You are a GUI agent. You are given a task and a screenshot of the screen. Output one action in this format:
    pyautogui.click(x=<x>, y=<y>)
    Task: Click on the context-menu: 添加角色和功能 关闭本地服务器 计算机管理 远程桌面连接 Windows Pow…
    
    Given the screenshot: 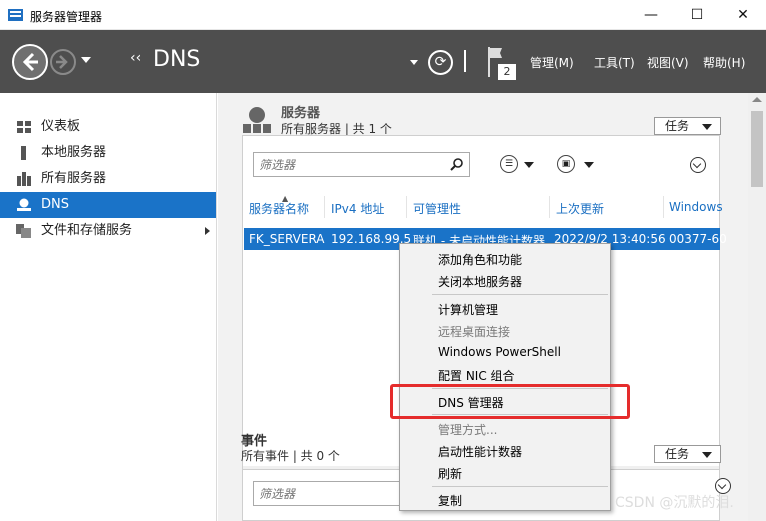 What is the action you would take?
    pyautogui.click(x=505, y=377)
    